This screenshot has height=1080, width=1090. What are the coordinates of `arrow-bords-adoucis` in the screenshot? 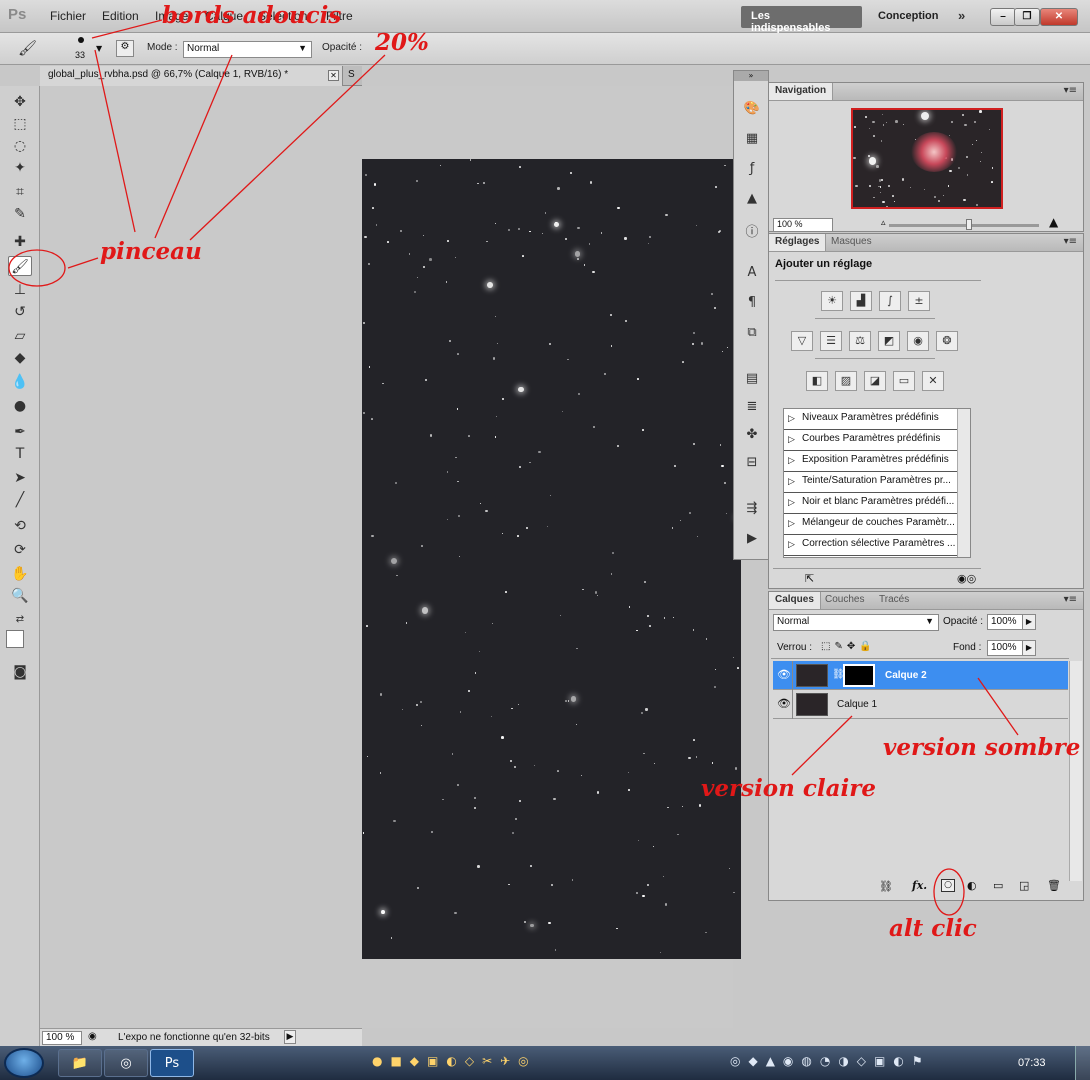 It's located at (127, 29).